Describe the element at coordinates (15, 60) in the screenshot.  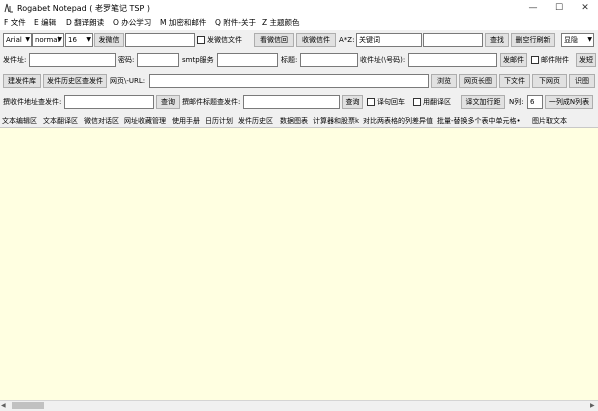
I see `sender-label: 发件址:` at that location.